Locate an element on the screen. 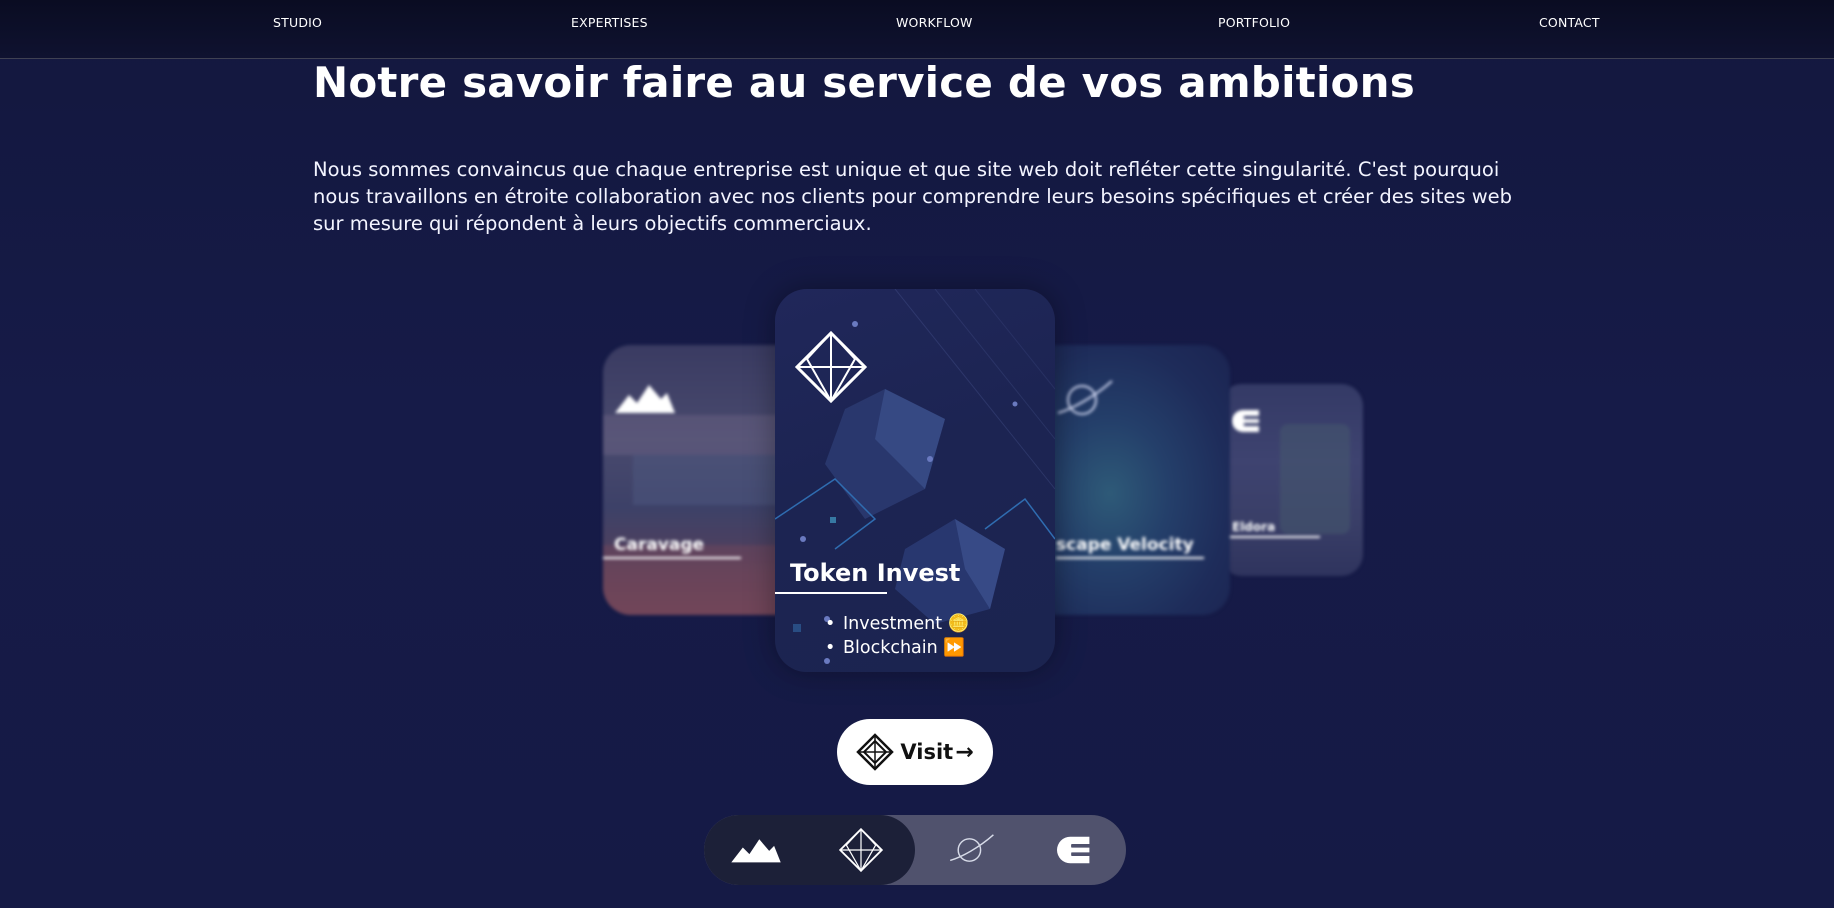 The width and height of the screenshot is (1834, 908). visit-button: Visit → is located at coordinates (915, 752).